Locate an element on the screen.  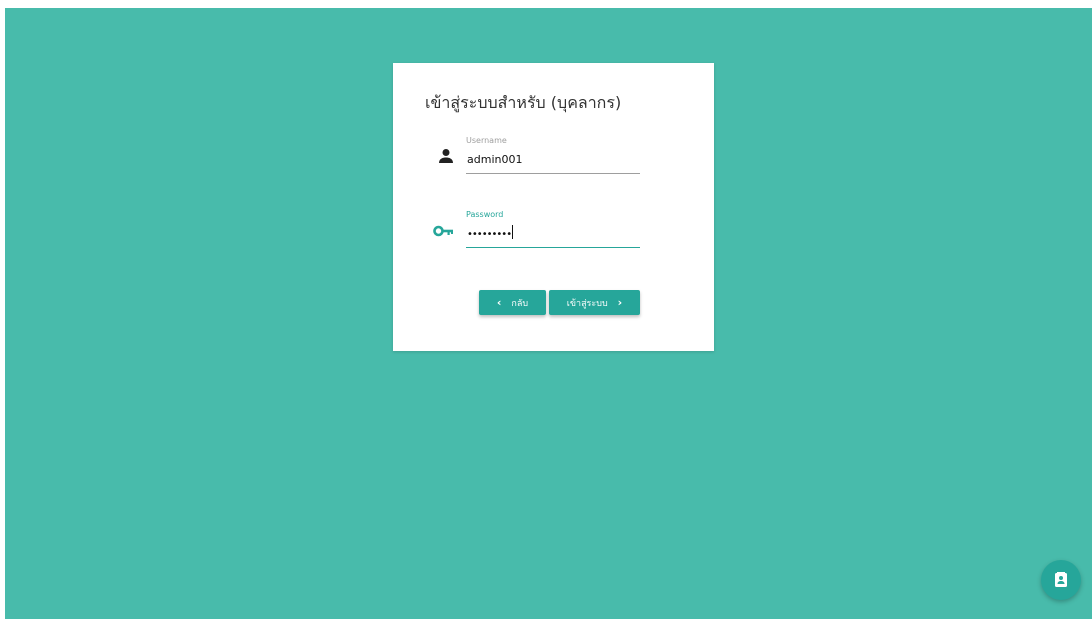
password-mask: ••••••••• is located at coordinates (489, 234).